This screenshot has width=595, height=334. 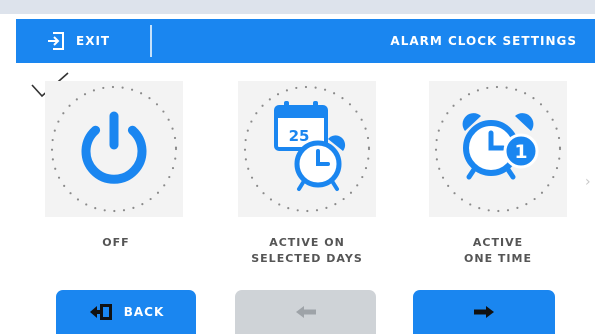 What do you see at coordinates (496, 251) in the screenshot?
I see `option-label-active-one-time: ACTIVE ONE TIME` at bounding box center [496, 251].